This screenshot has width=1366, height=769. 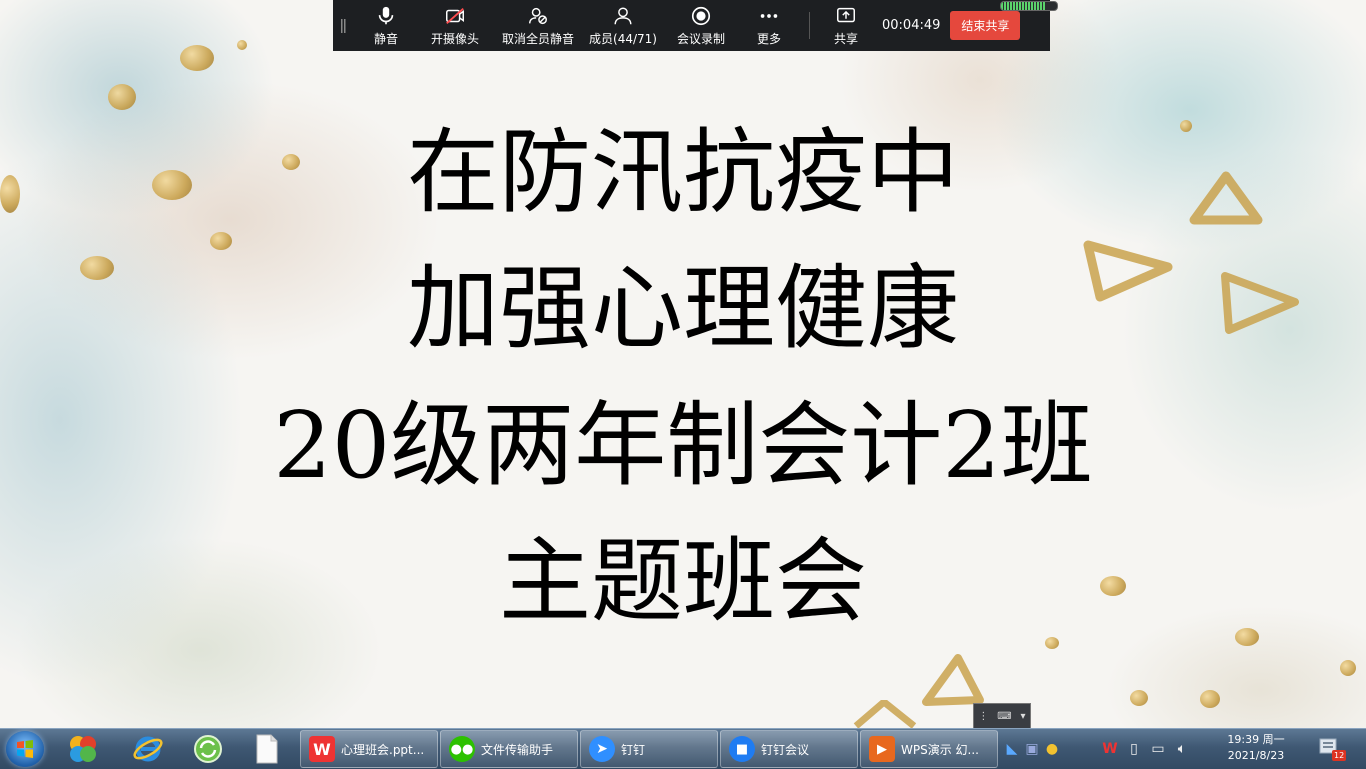 I want to click on camera-off-icon, so click(x=455, y=15).